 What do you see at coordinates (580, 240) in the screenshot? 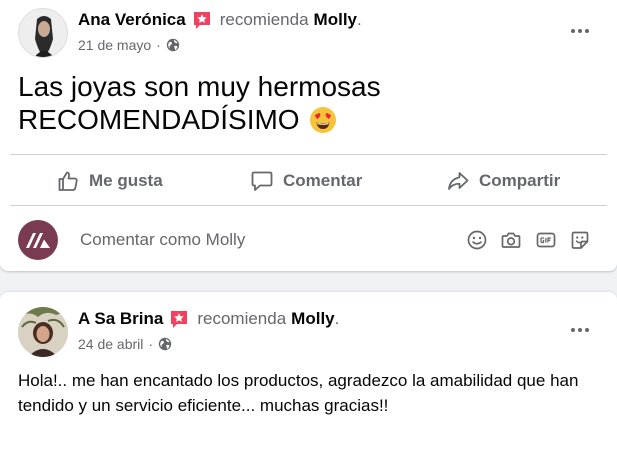
I see `sticker-icon` at bounding box center [580, 240].